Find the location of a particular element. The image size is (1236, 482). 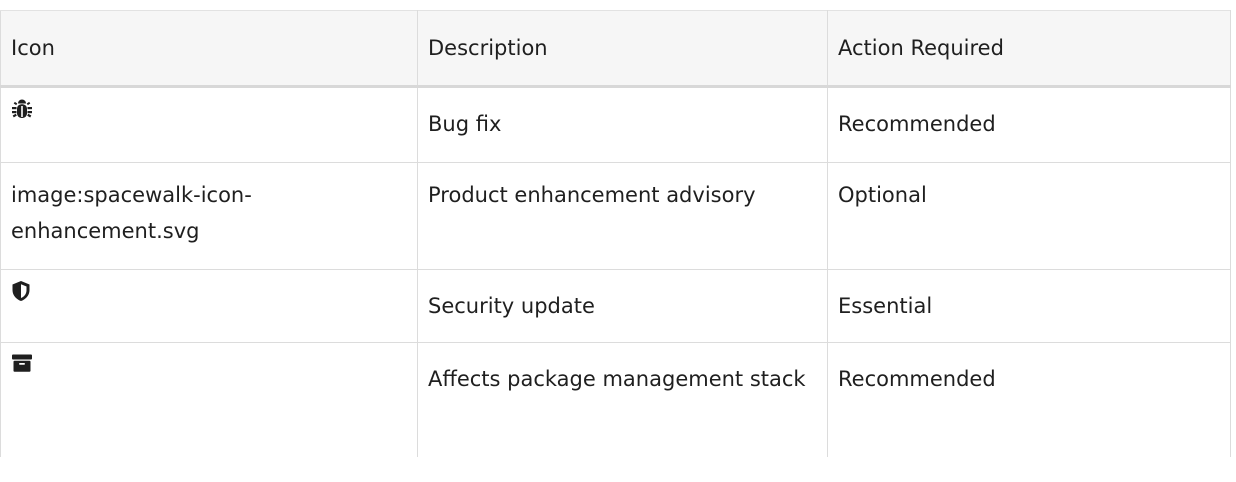

shield-icon is located at coordinates (209, 291).